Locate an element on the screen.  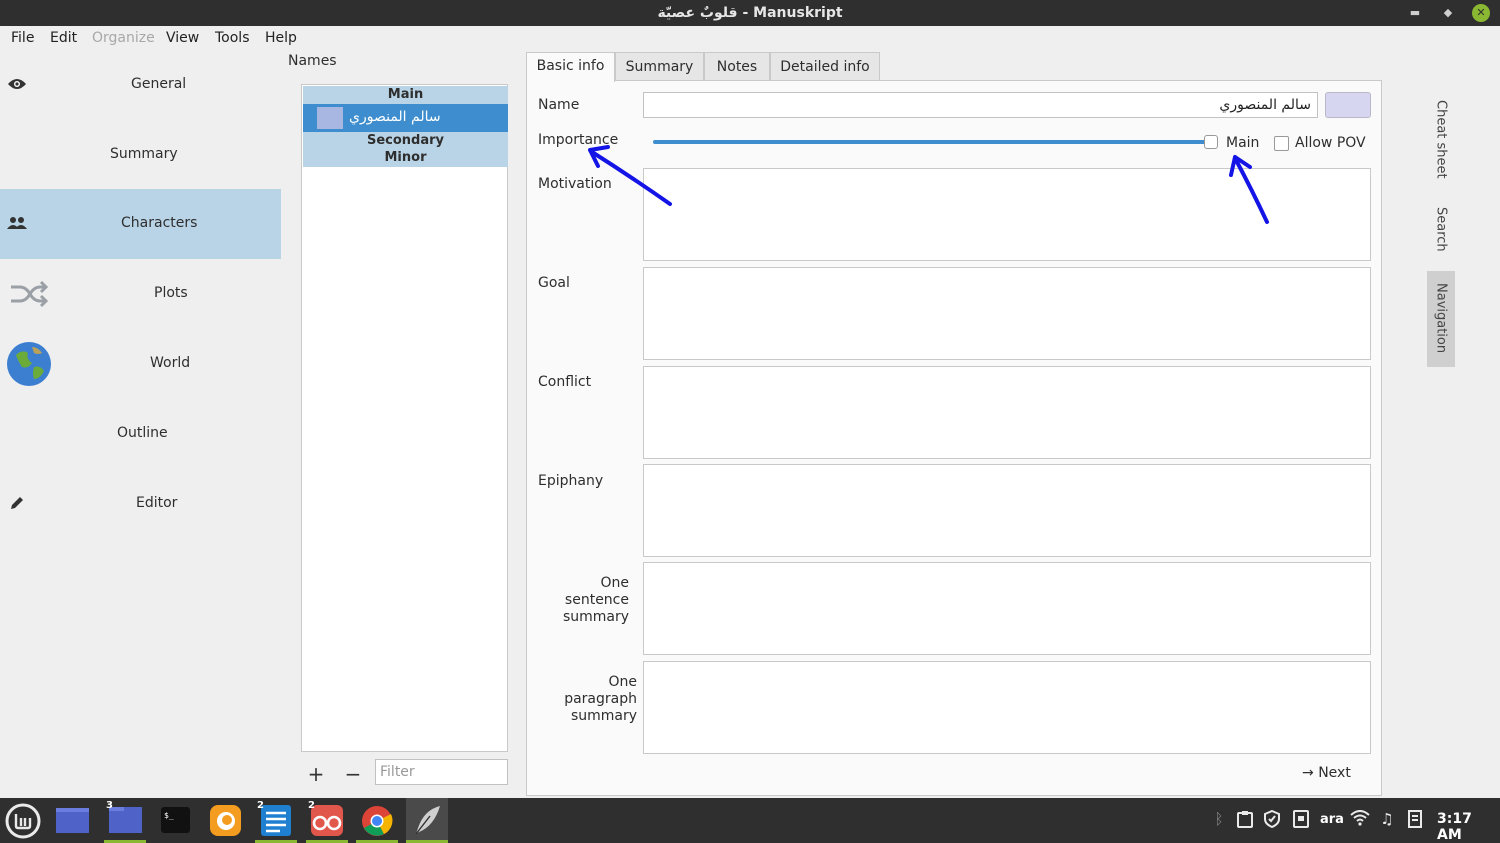
character-color-swatch is located at coordinates (330, 118).